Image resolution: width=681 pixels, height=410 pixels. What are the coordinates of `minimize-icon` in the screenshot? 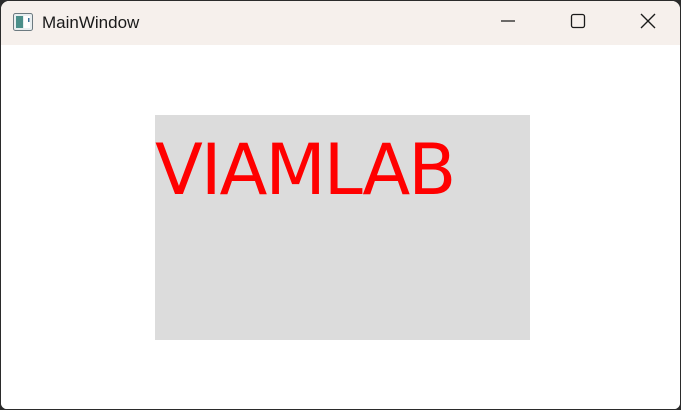 It's located at (508, 23).